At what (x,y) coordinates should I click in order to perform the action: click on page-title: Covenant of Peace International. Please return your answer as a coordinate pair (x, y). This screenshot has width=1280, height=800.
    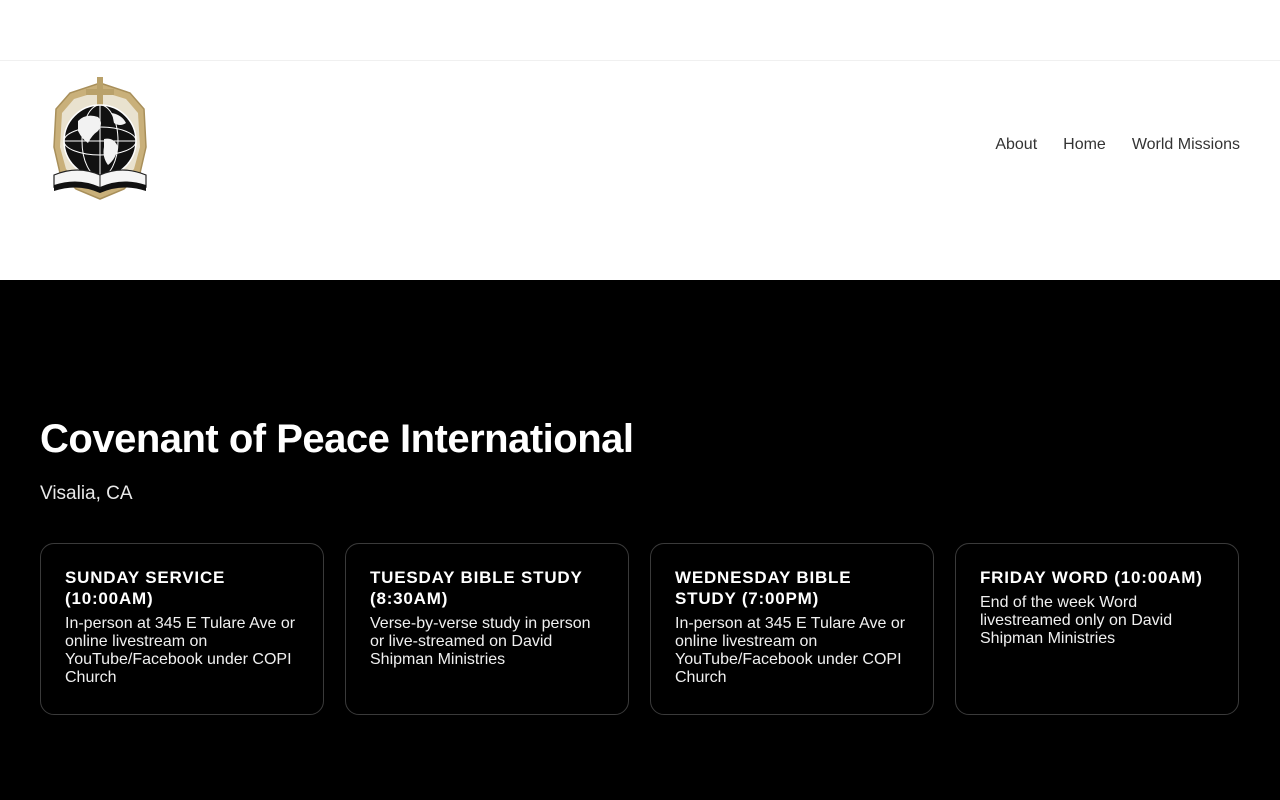
    Looking at the image, I should click on (337, 439).